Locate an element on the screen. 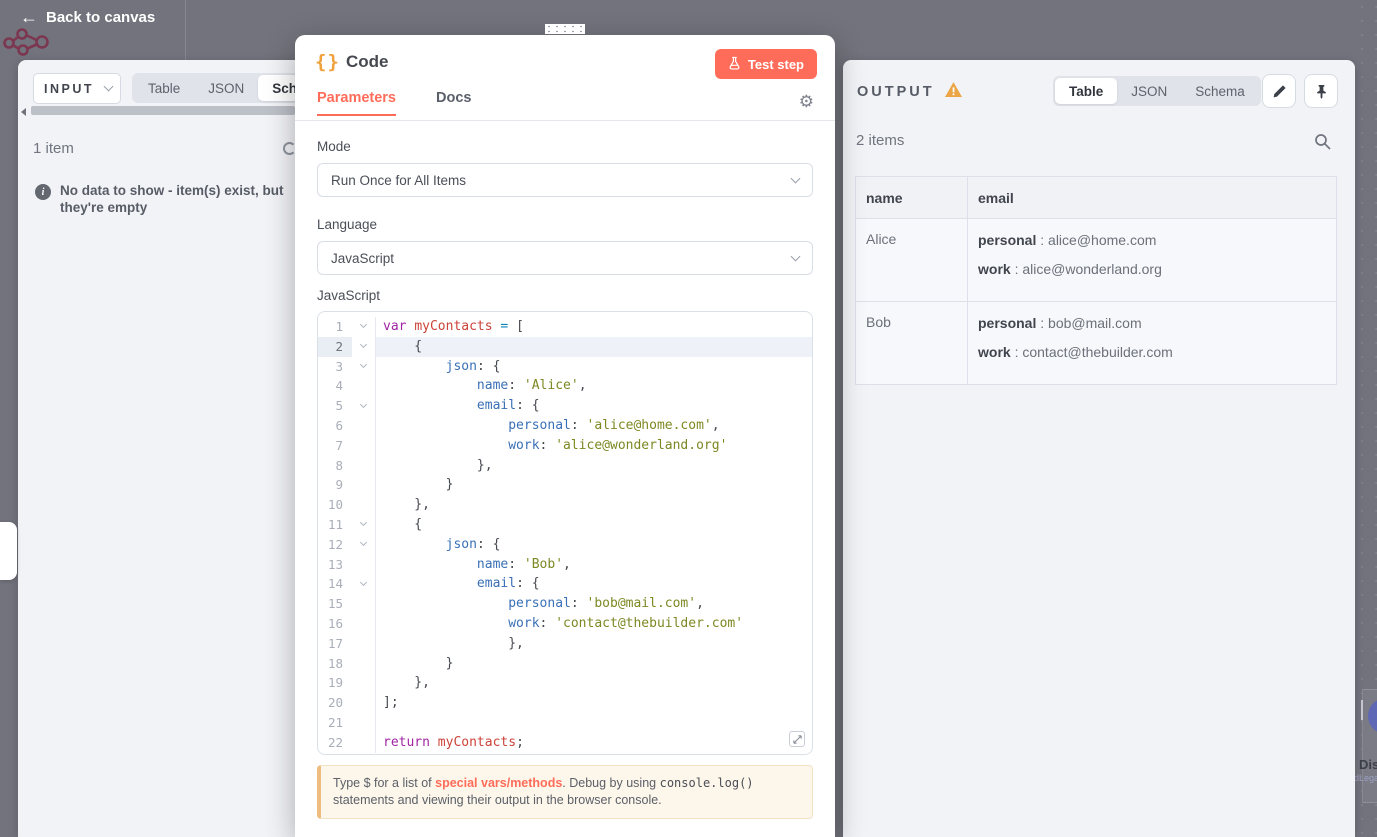 Image resolution: width=1377 pixels, height=837 pixels. code-line: 9 } is located at coordinates (565, 485).